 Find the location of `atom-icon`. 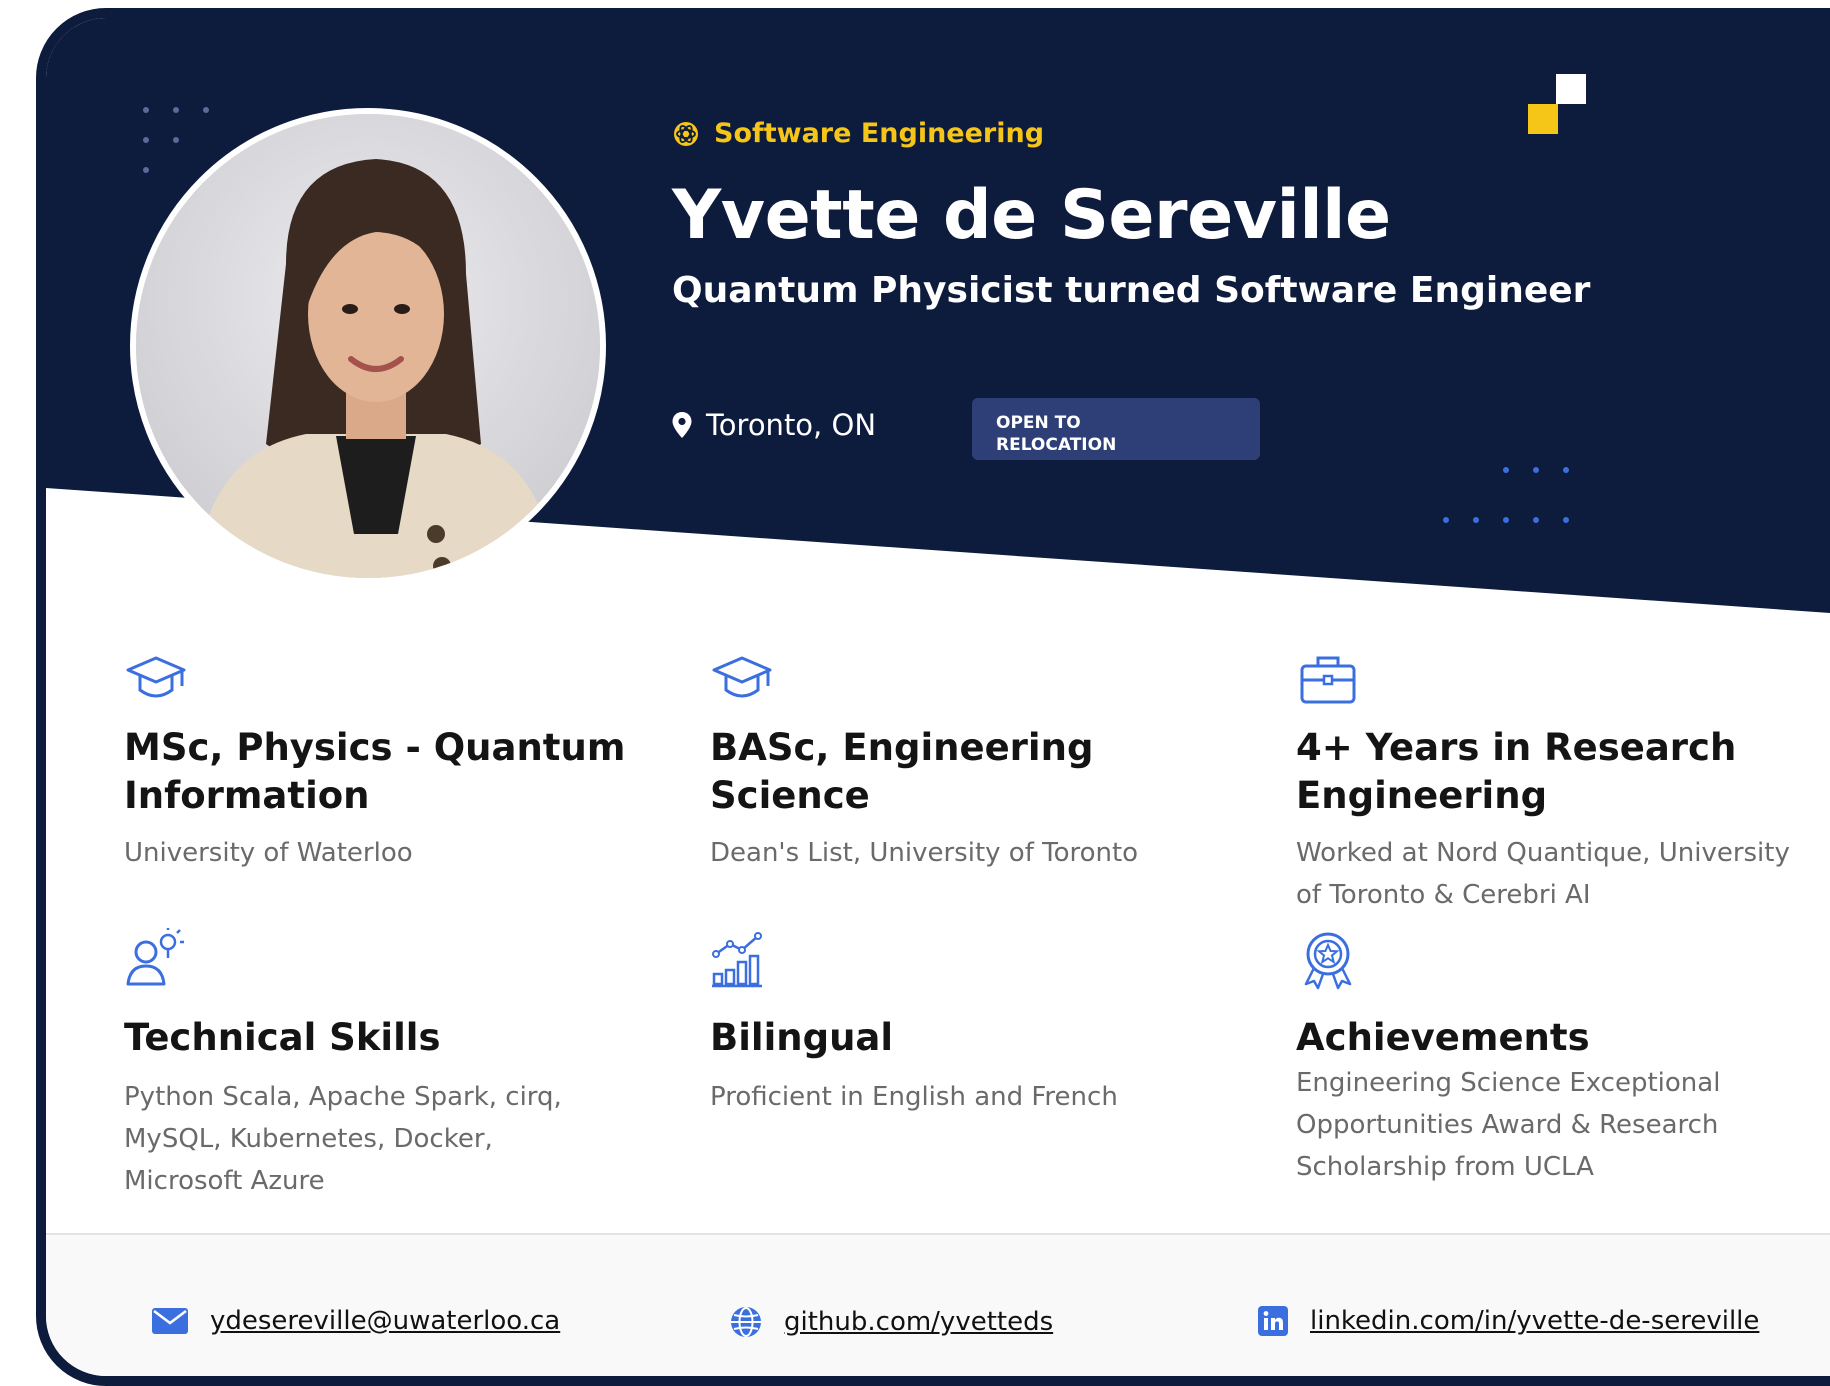

atom-icon is located at coordinates (686, 133).